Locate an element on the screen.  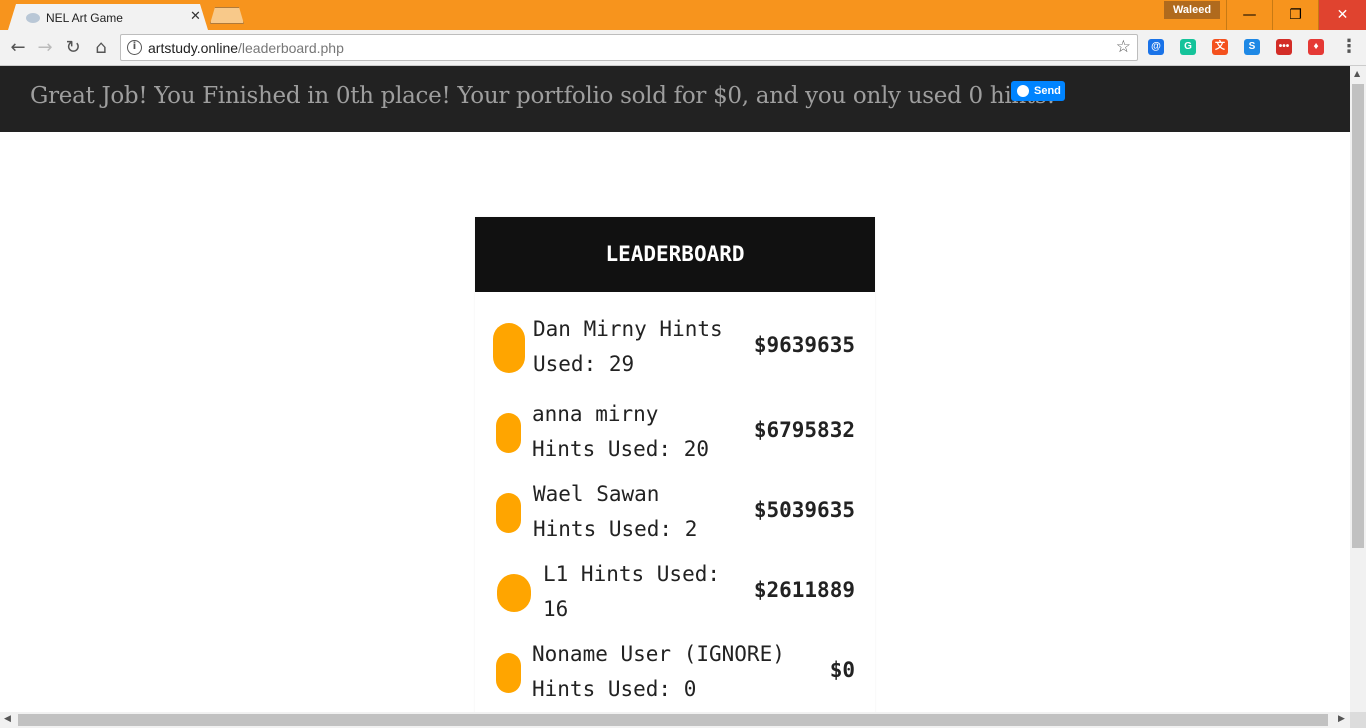
entry-amount: $5039635 is located at coordinates (804, 510).